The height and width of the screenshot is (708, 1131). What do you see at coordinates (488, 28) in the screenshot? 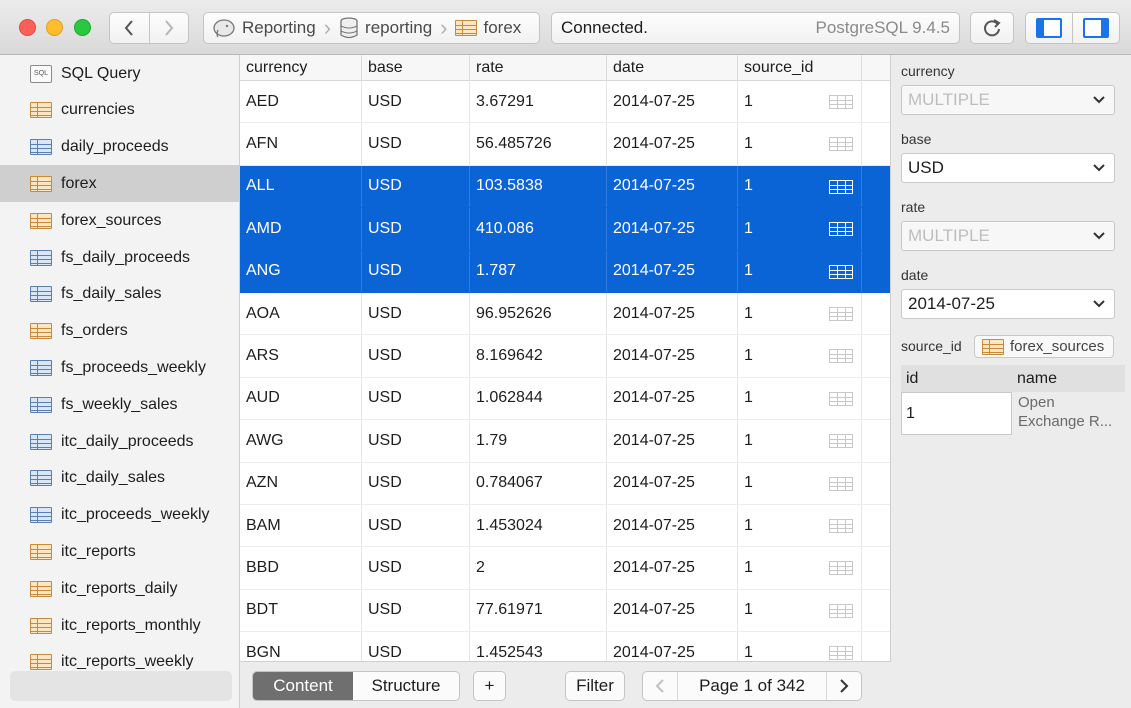
I see `breadcrumb-table: forex` at bounding box center [488, 28].